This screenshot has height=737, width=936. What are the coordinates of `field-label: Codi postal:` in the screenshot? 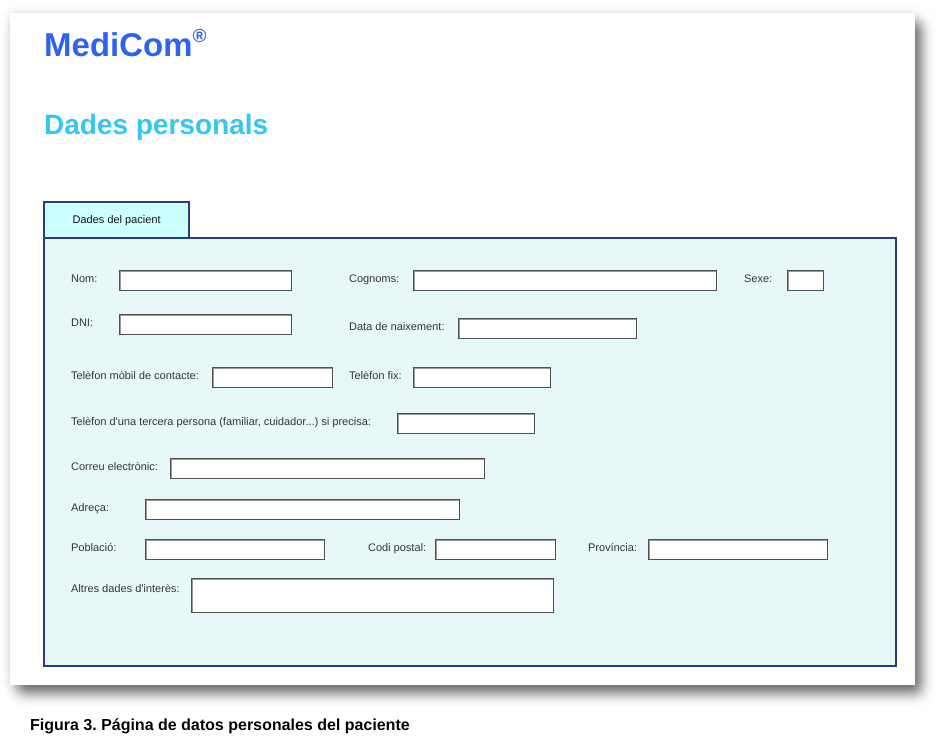 It's located at (397, 548).